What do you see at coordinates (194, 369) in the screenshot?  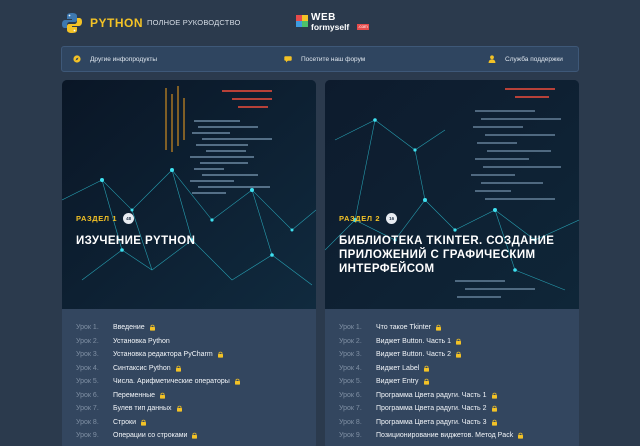 I see `lesson-item: Урок 4. Синтаксис Python` at bounding box center [194, 369].